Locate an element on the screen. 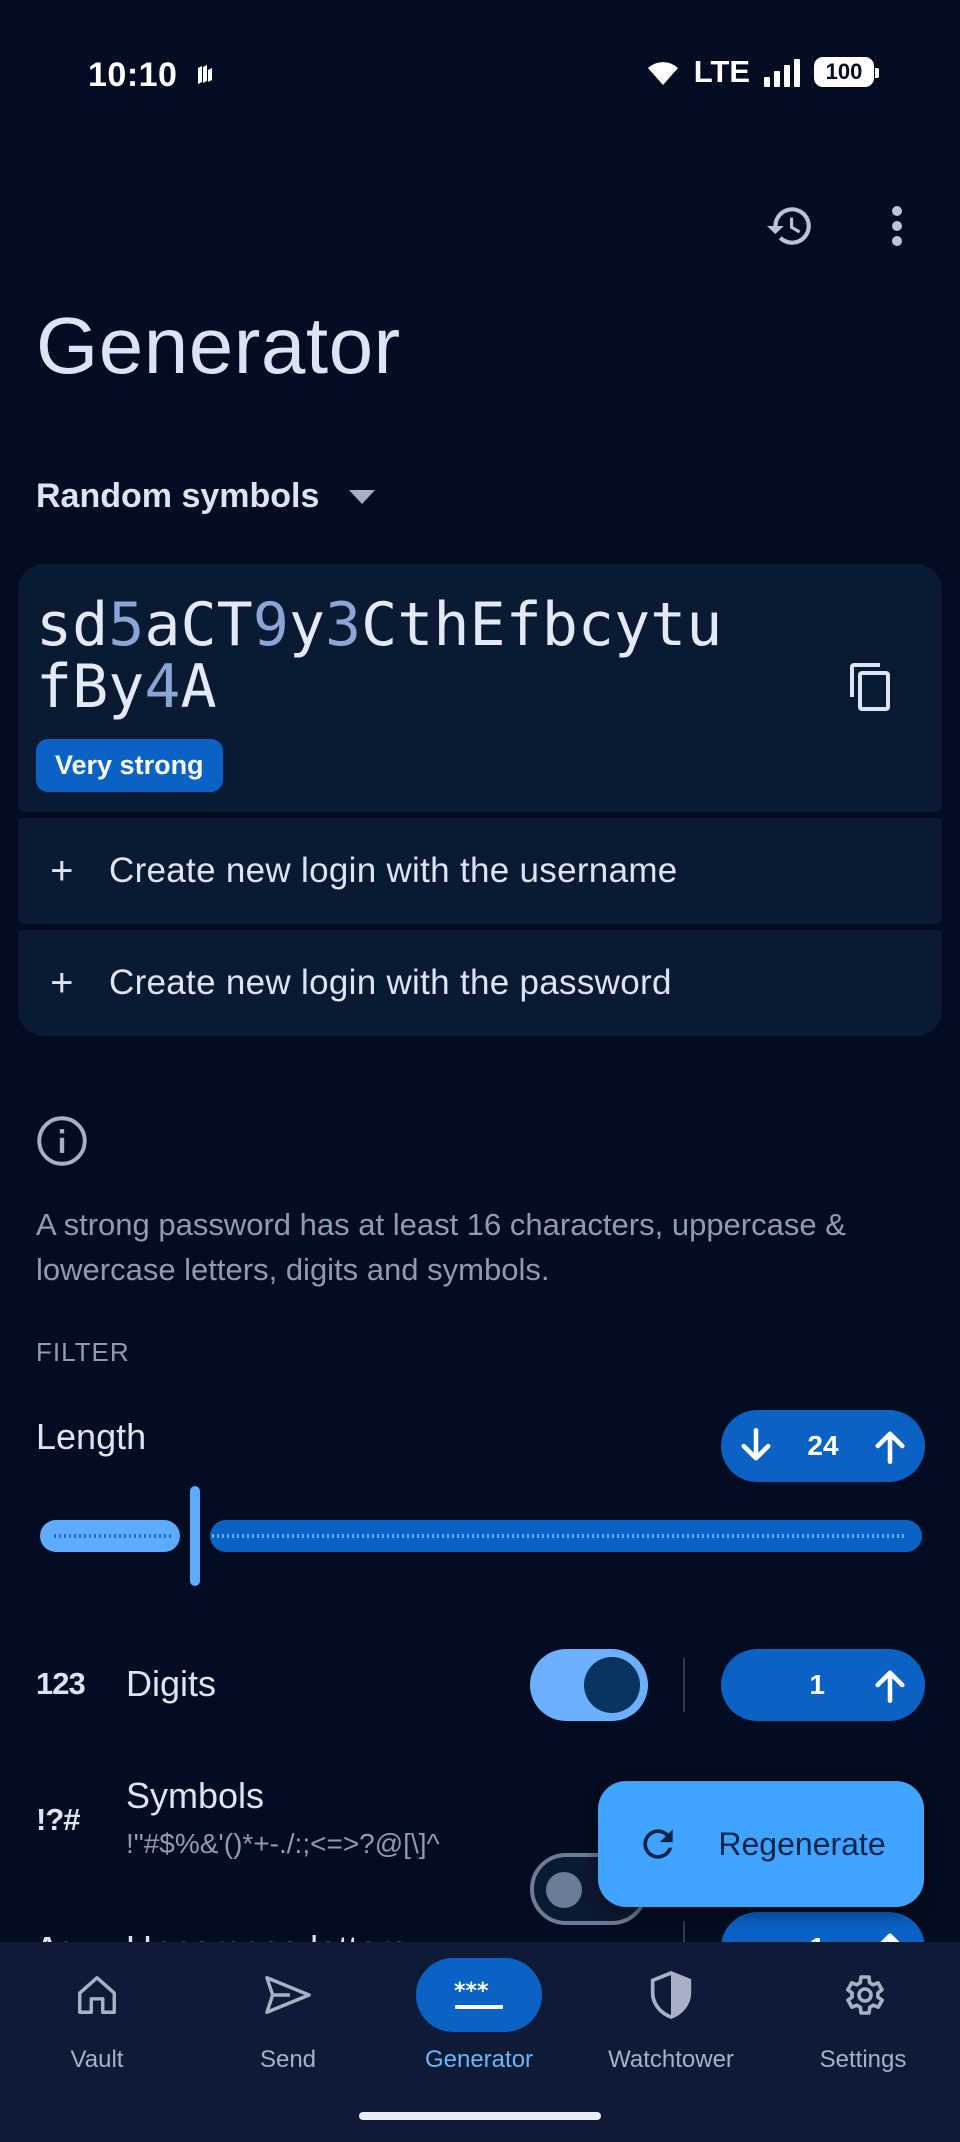 Image resolution: width=960 pixels, height=2142 pixels. slider-inactive-track is located at coordinates (566, 1536).